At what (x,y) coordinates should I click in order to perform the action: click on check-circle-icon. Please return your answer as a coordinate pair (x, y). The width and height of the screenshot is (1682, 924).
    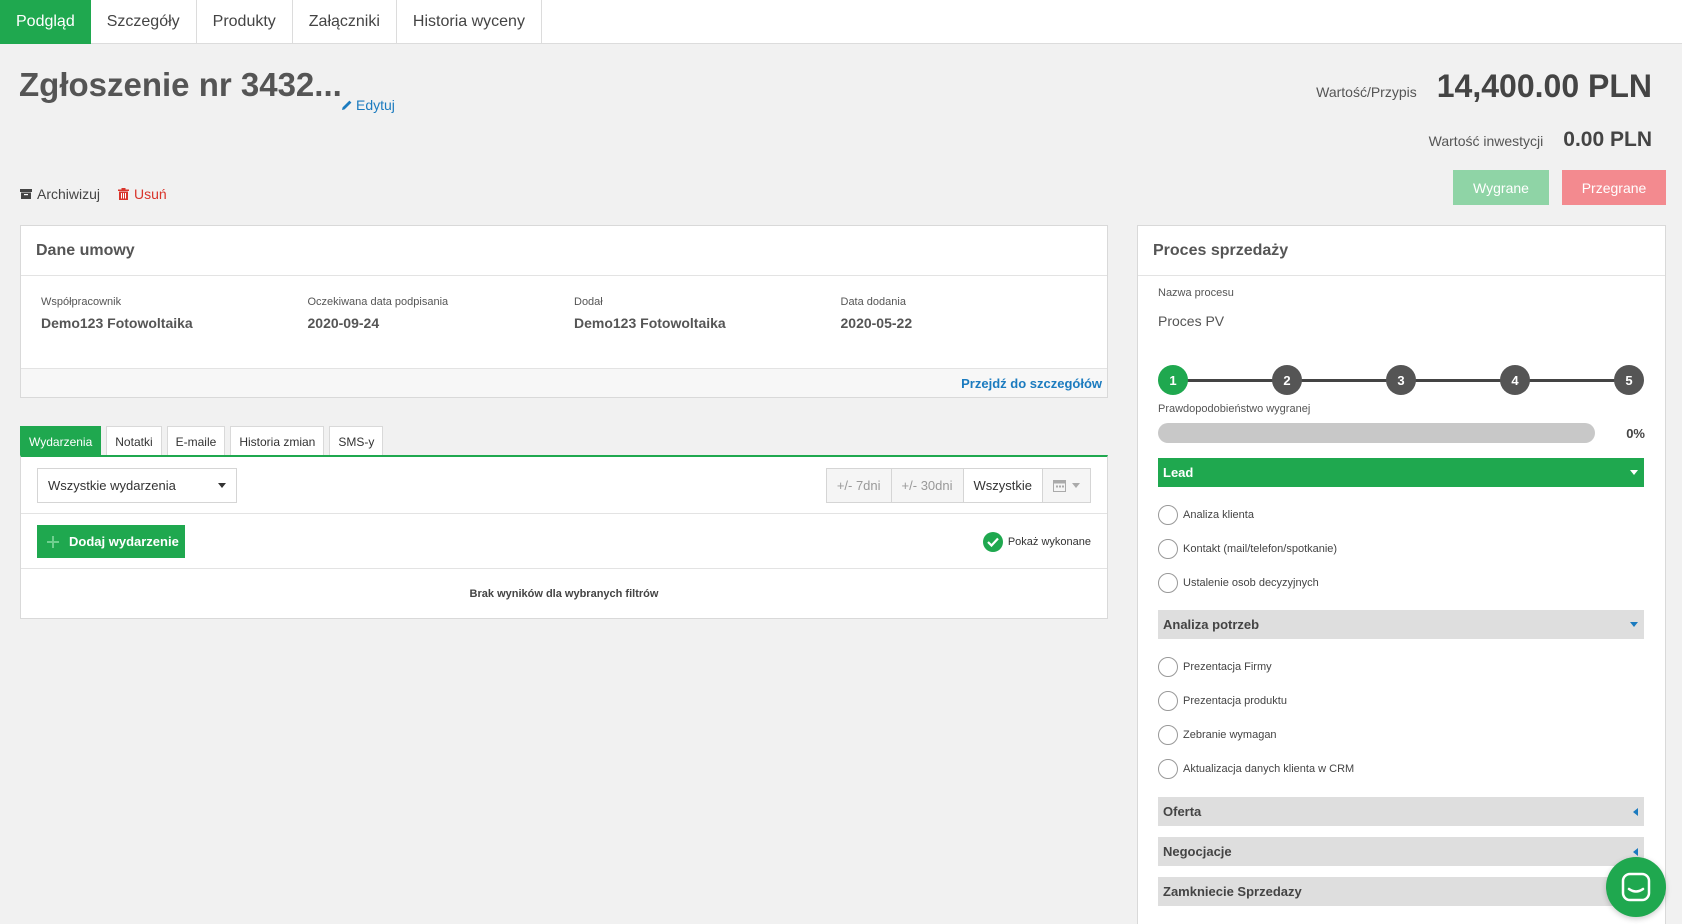
    Looking at the image, I should click on (992, 542).